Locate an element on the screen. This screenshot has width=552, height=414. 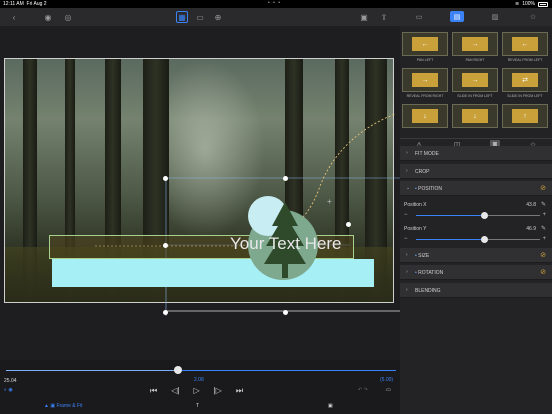
frame-icon: ▦ is located at coordinates (182, 17).